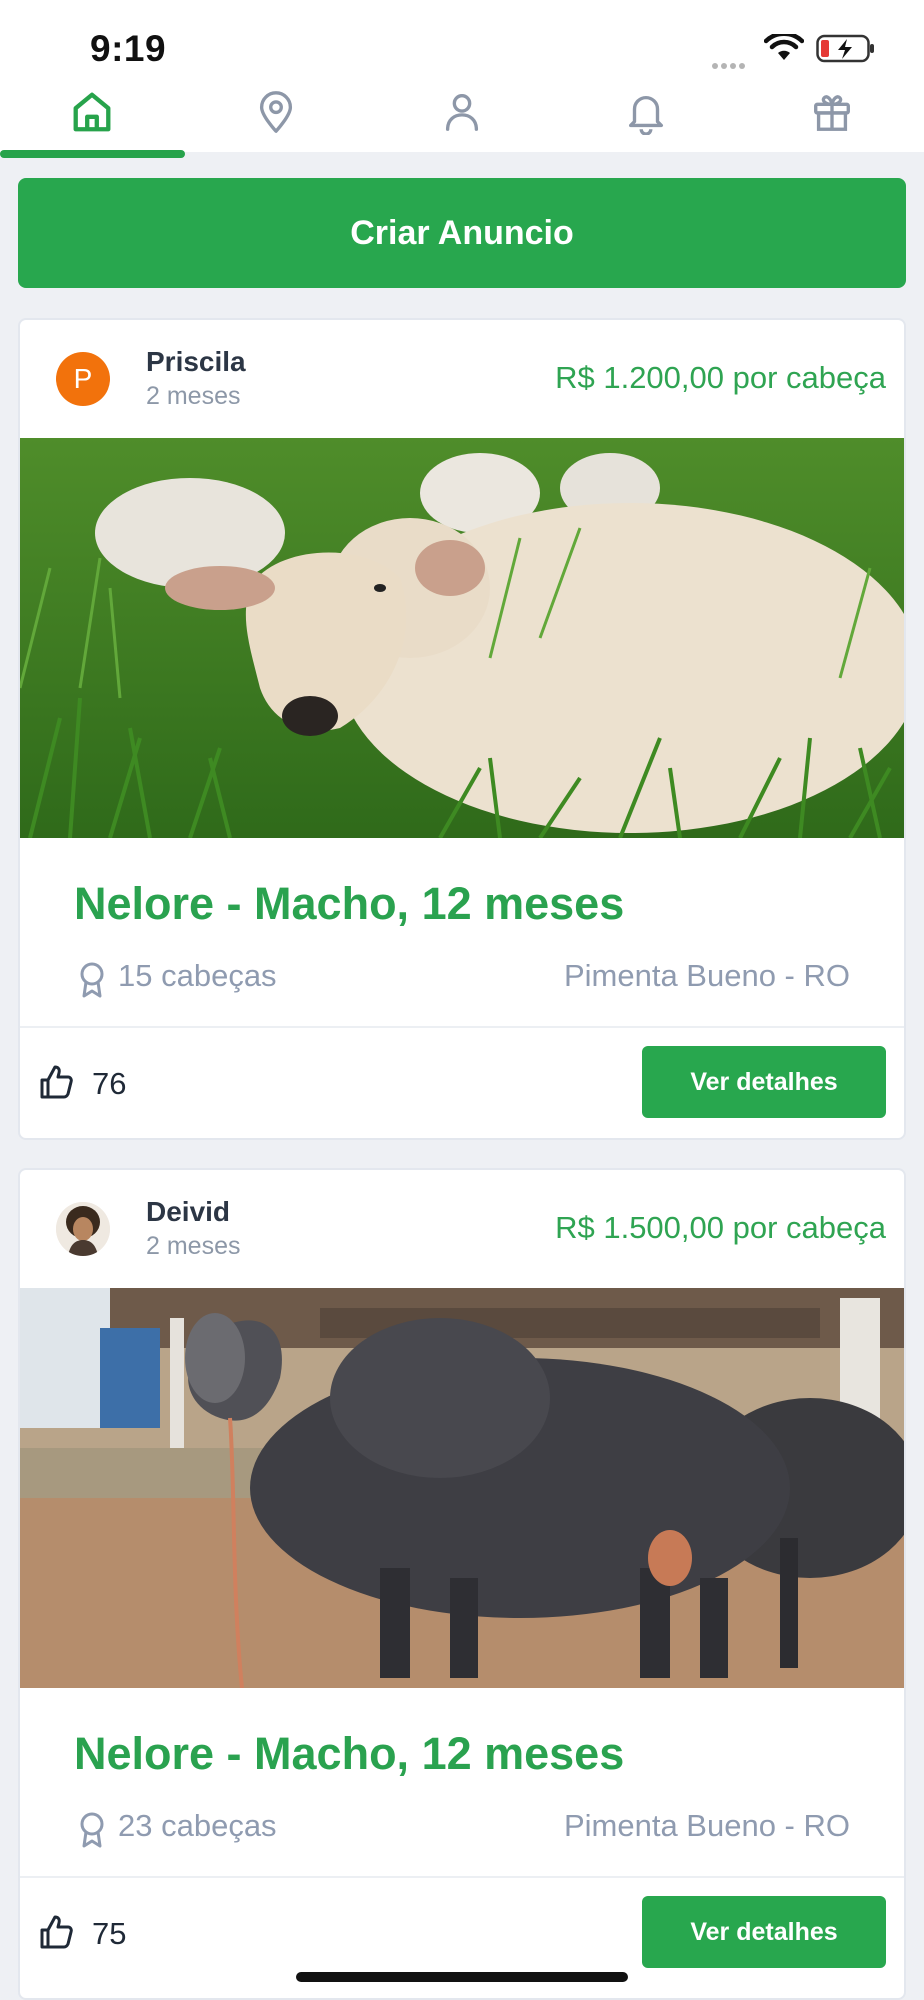  I want to click on wifi-icon, so click(784, 47).